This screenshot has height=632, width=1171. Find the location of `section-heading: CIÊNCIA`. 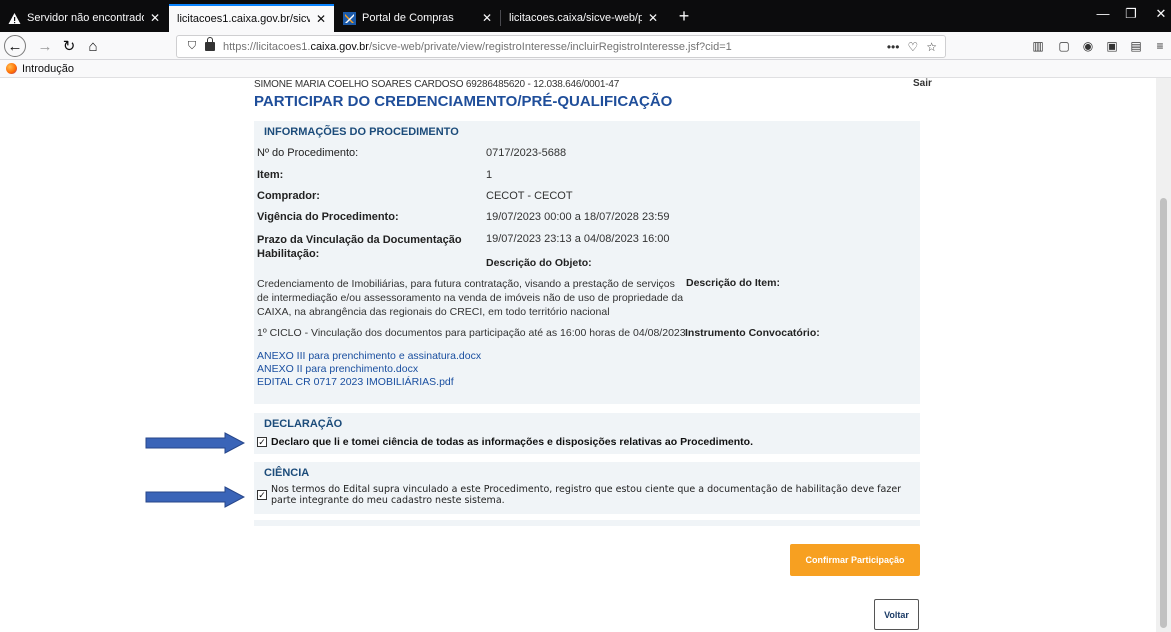

section-heading: CIÊNCIA is located at coordinates (287, 473).